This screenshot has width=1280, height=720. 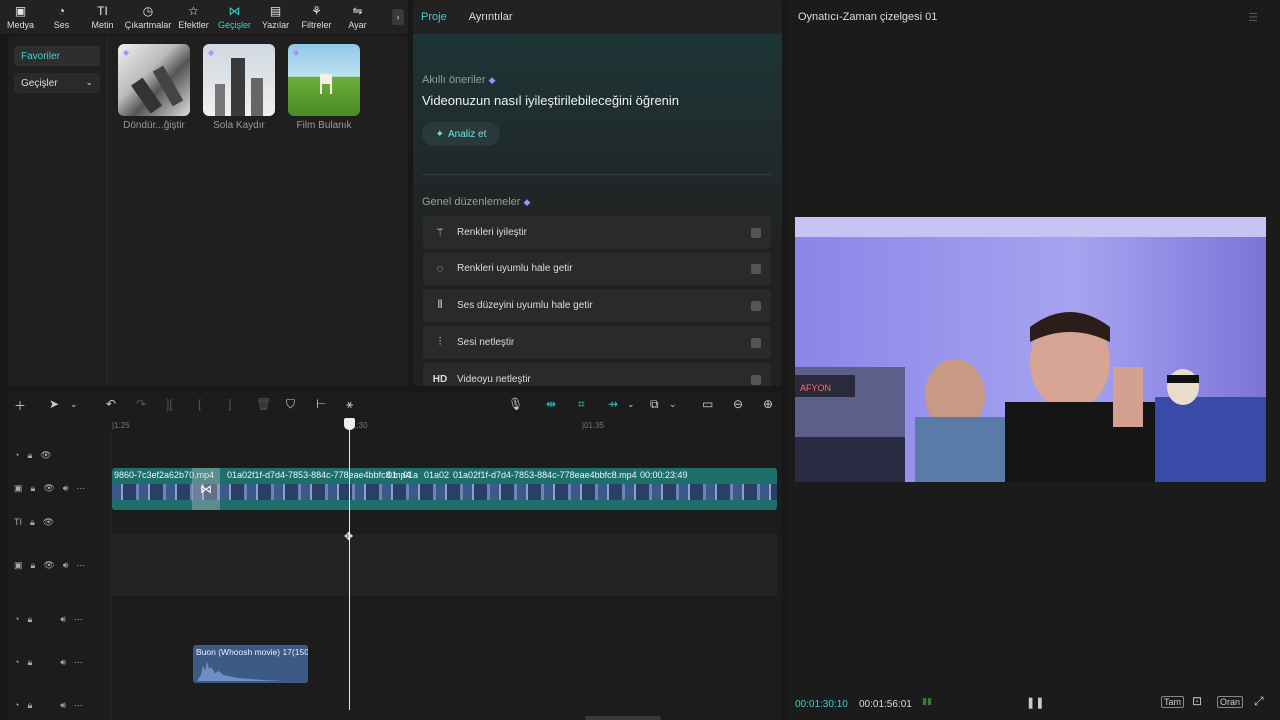 I want to click on empty-video-lane, so click(x=444, y=565).